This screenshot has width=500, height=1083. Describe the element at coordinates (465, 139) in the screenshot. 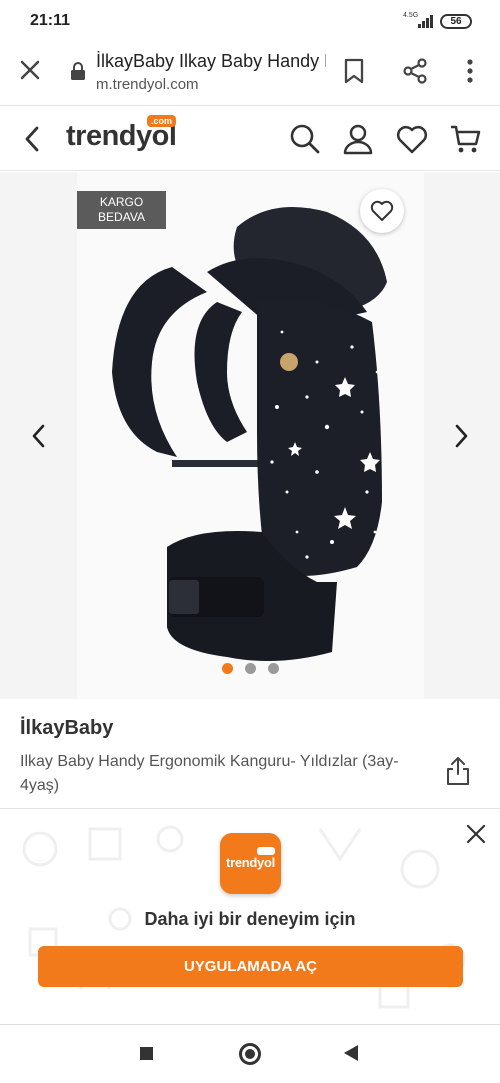

I see `cart-icon` at that location.